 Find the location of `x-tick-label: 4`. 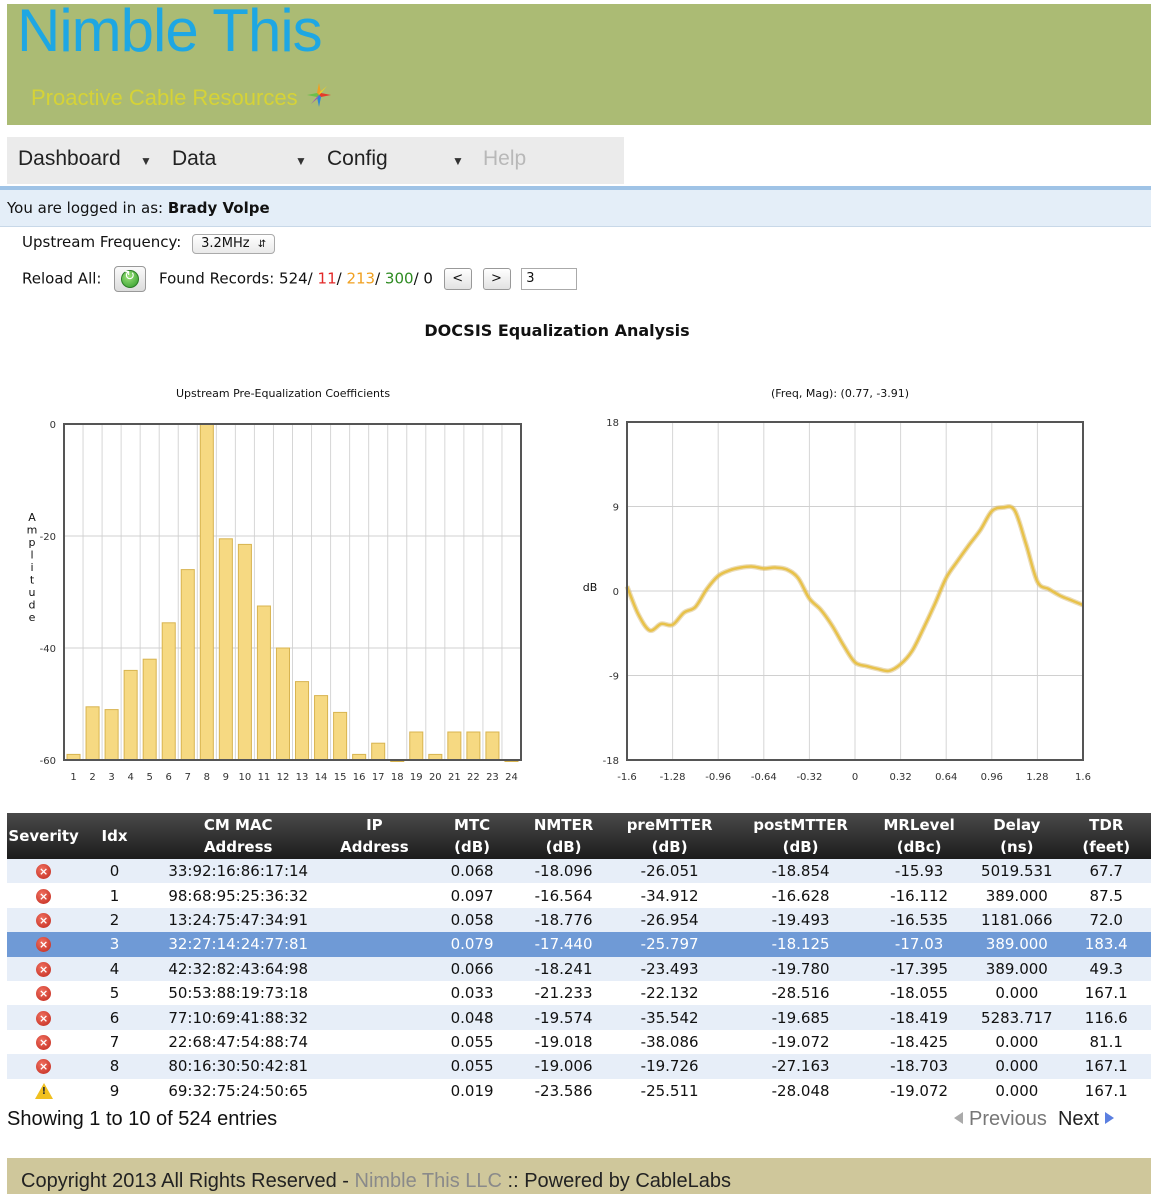

x-tick-label: 4 is located at coordinates (130, 777).